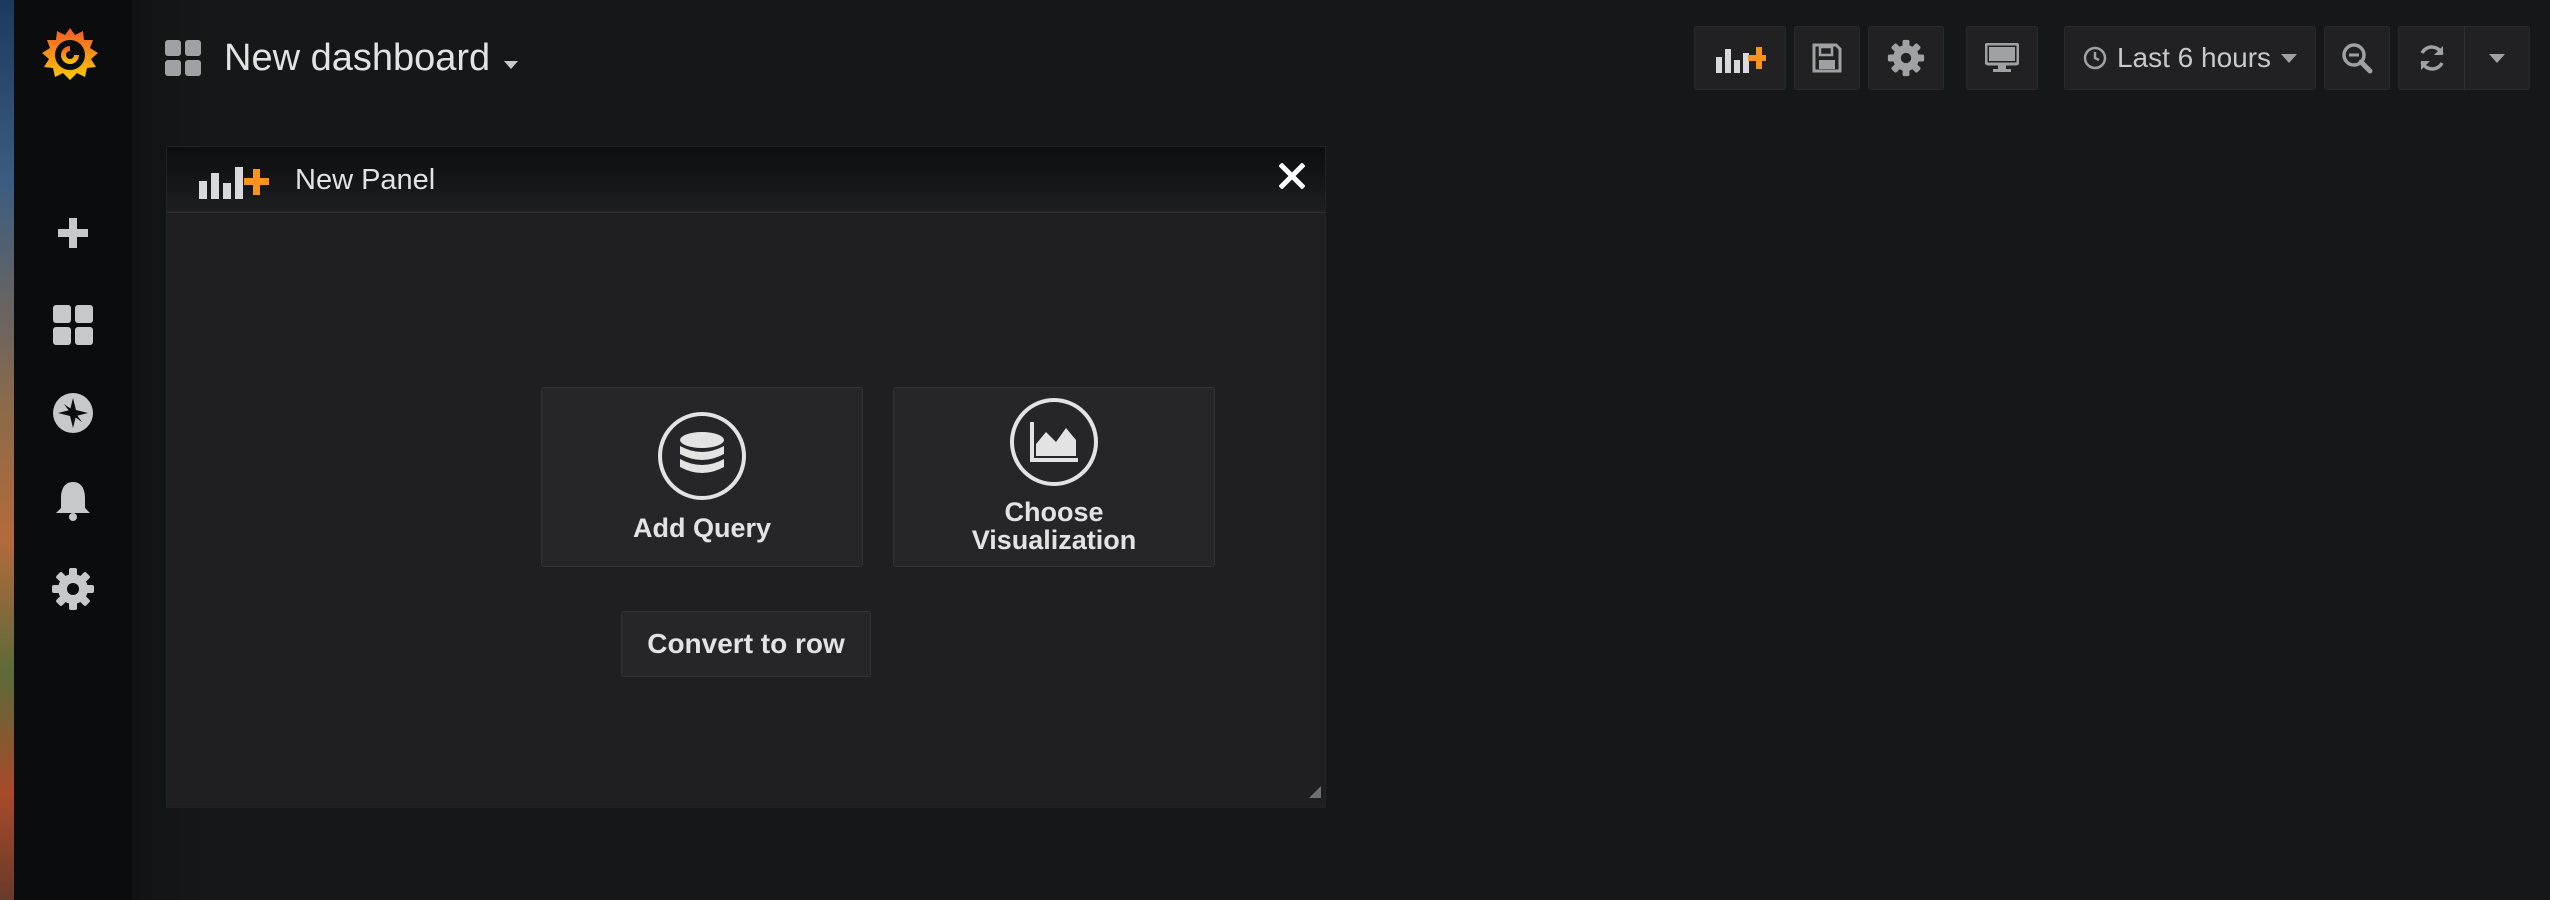 The height and width of the screenshot is (900, 2550). What do you see at coordinates (746, 180) in the screenshot?
I see `panel-header: New Panel` at bounding box center [746, 180].